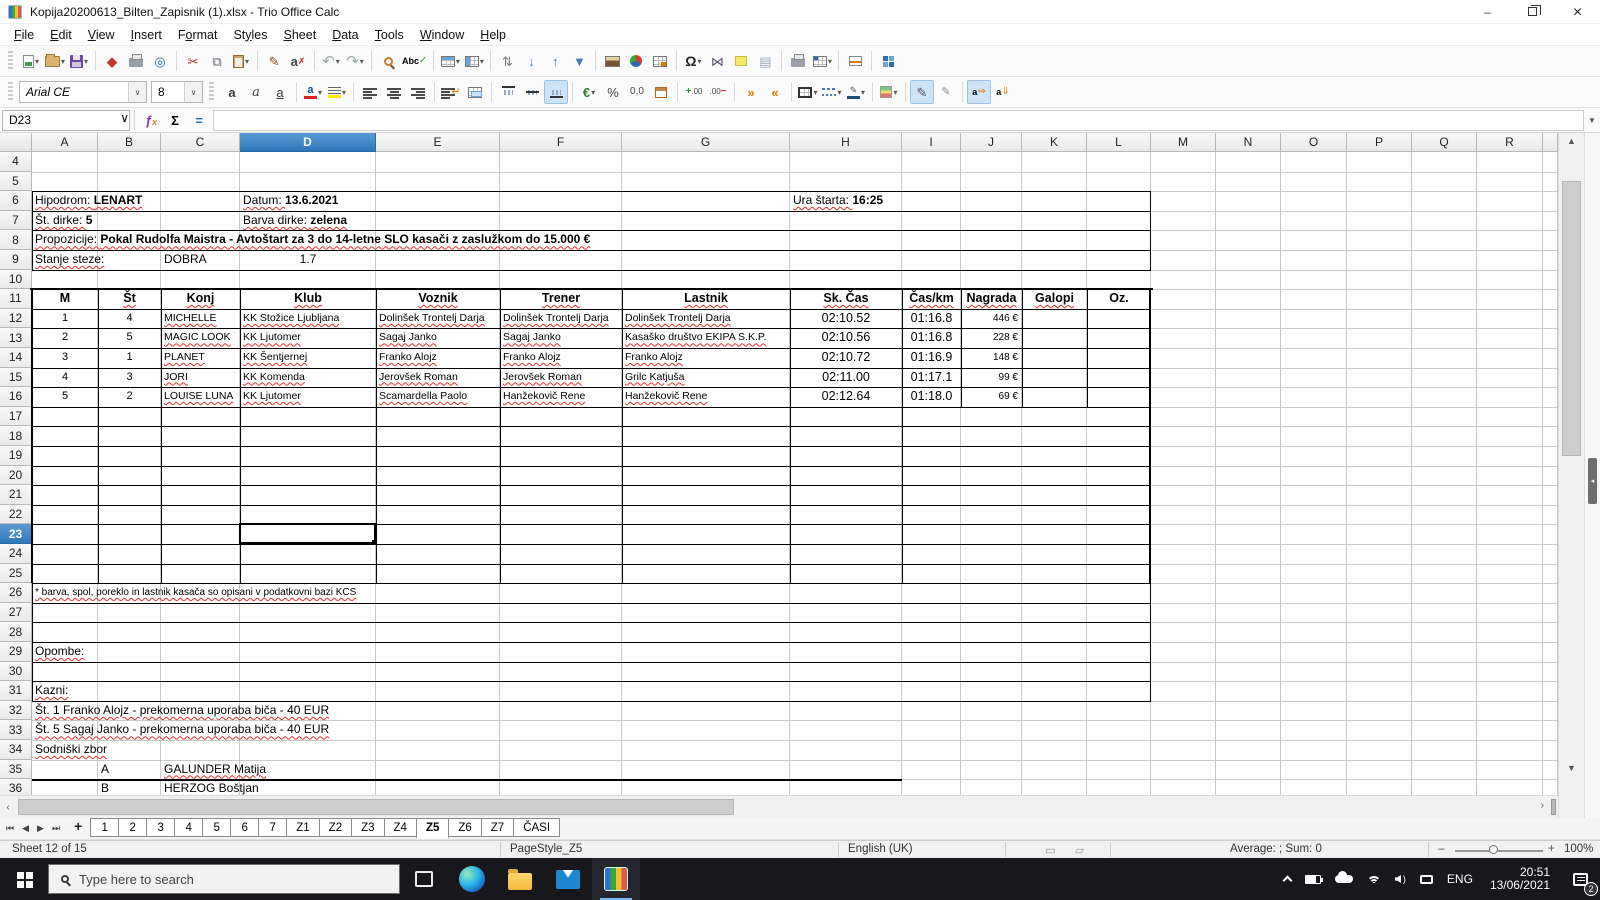  Describe the element at coordinates (717, 61) in the screenshot. I see `hyperlink-icon: ⋈` at that location.